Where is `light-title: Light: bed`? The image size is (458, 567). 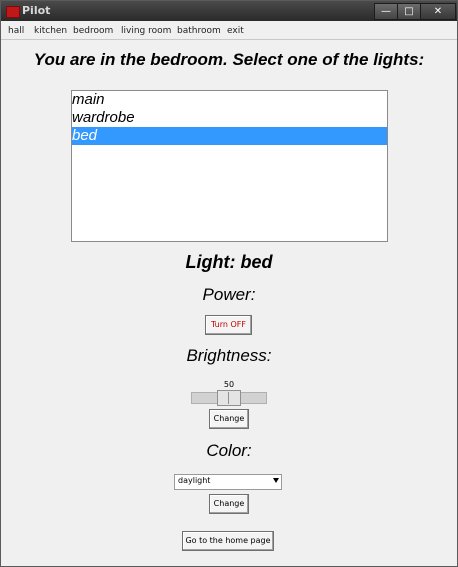
light-title: Light: bed is located at coordinates (229, 262).